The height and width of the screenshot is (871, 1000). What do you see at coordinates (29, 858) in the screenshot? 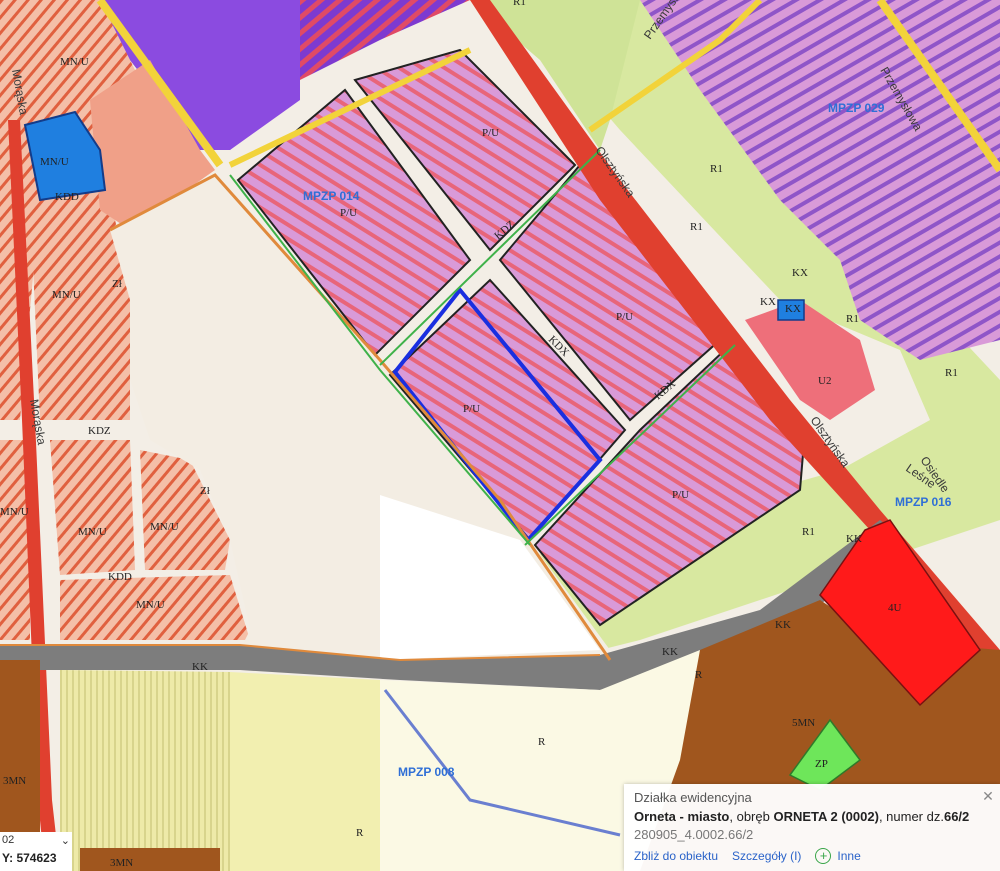
I see `coordinate-y: Y: 574623` at bounding box center [29, 858].